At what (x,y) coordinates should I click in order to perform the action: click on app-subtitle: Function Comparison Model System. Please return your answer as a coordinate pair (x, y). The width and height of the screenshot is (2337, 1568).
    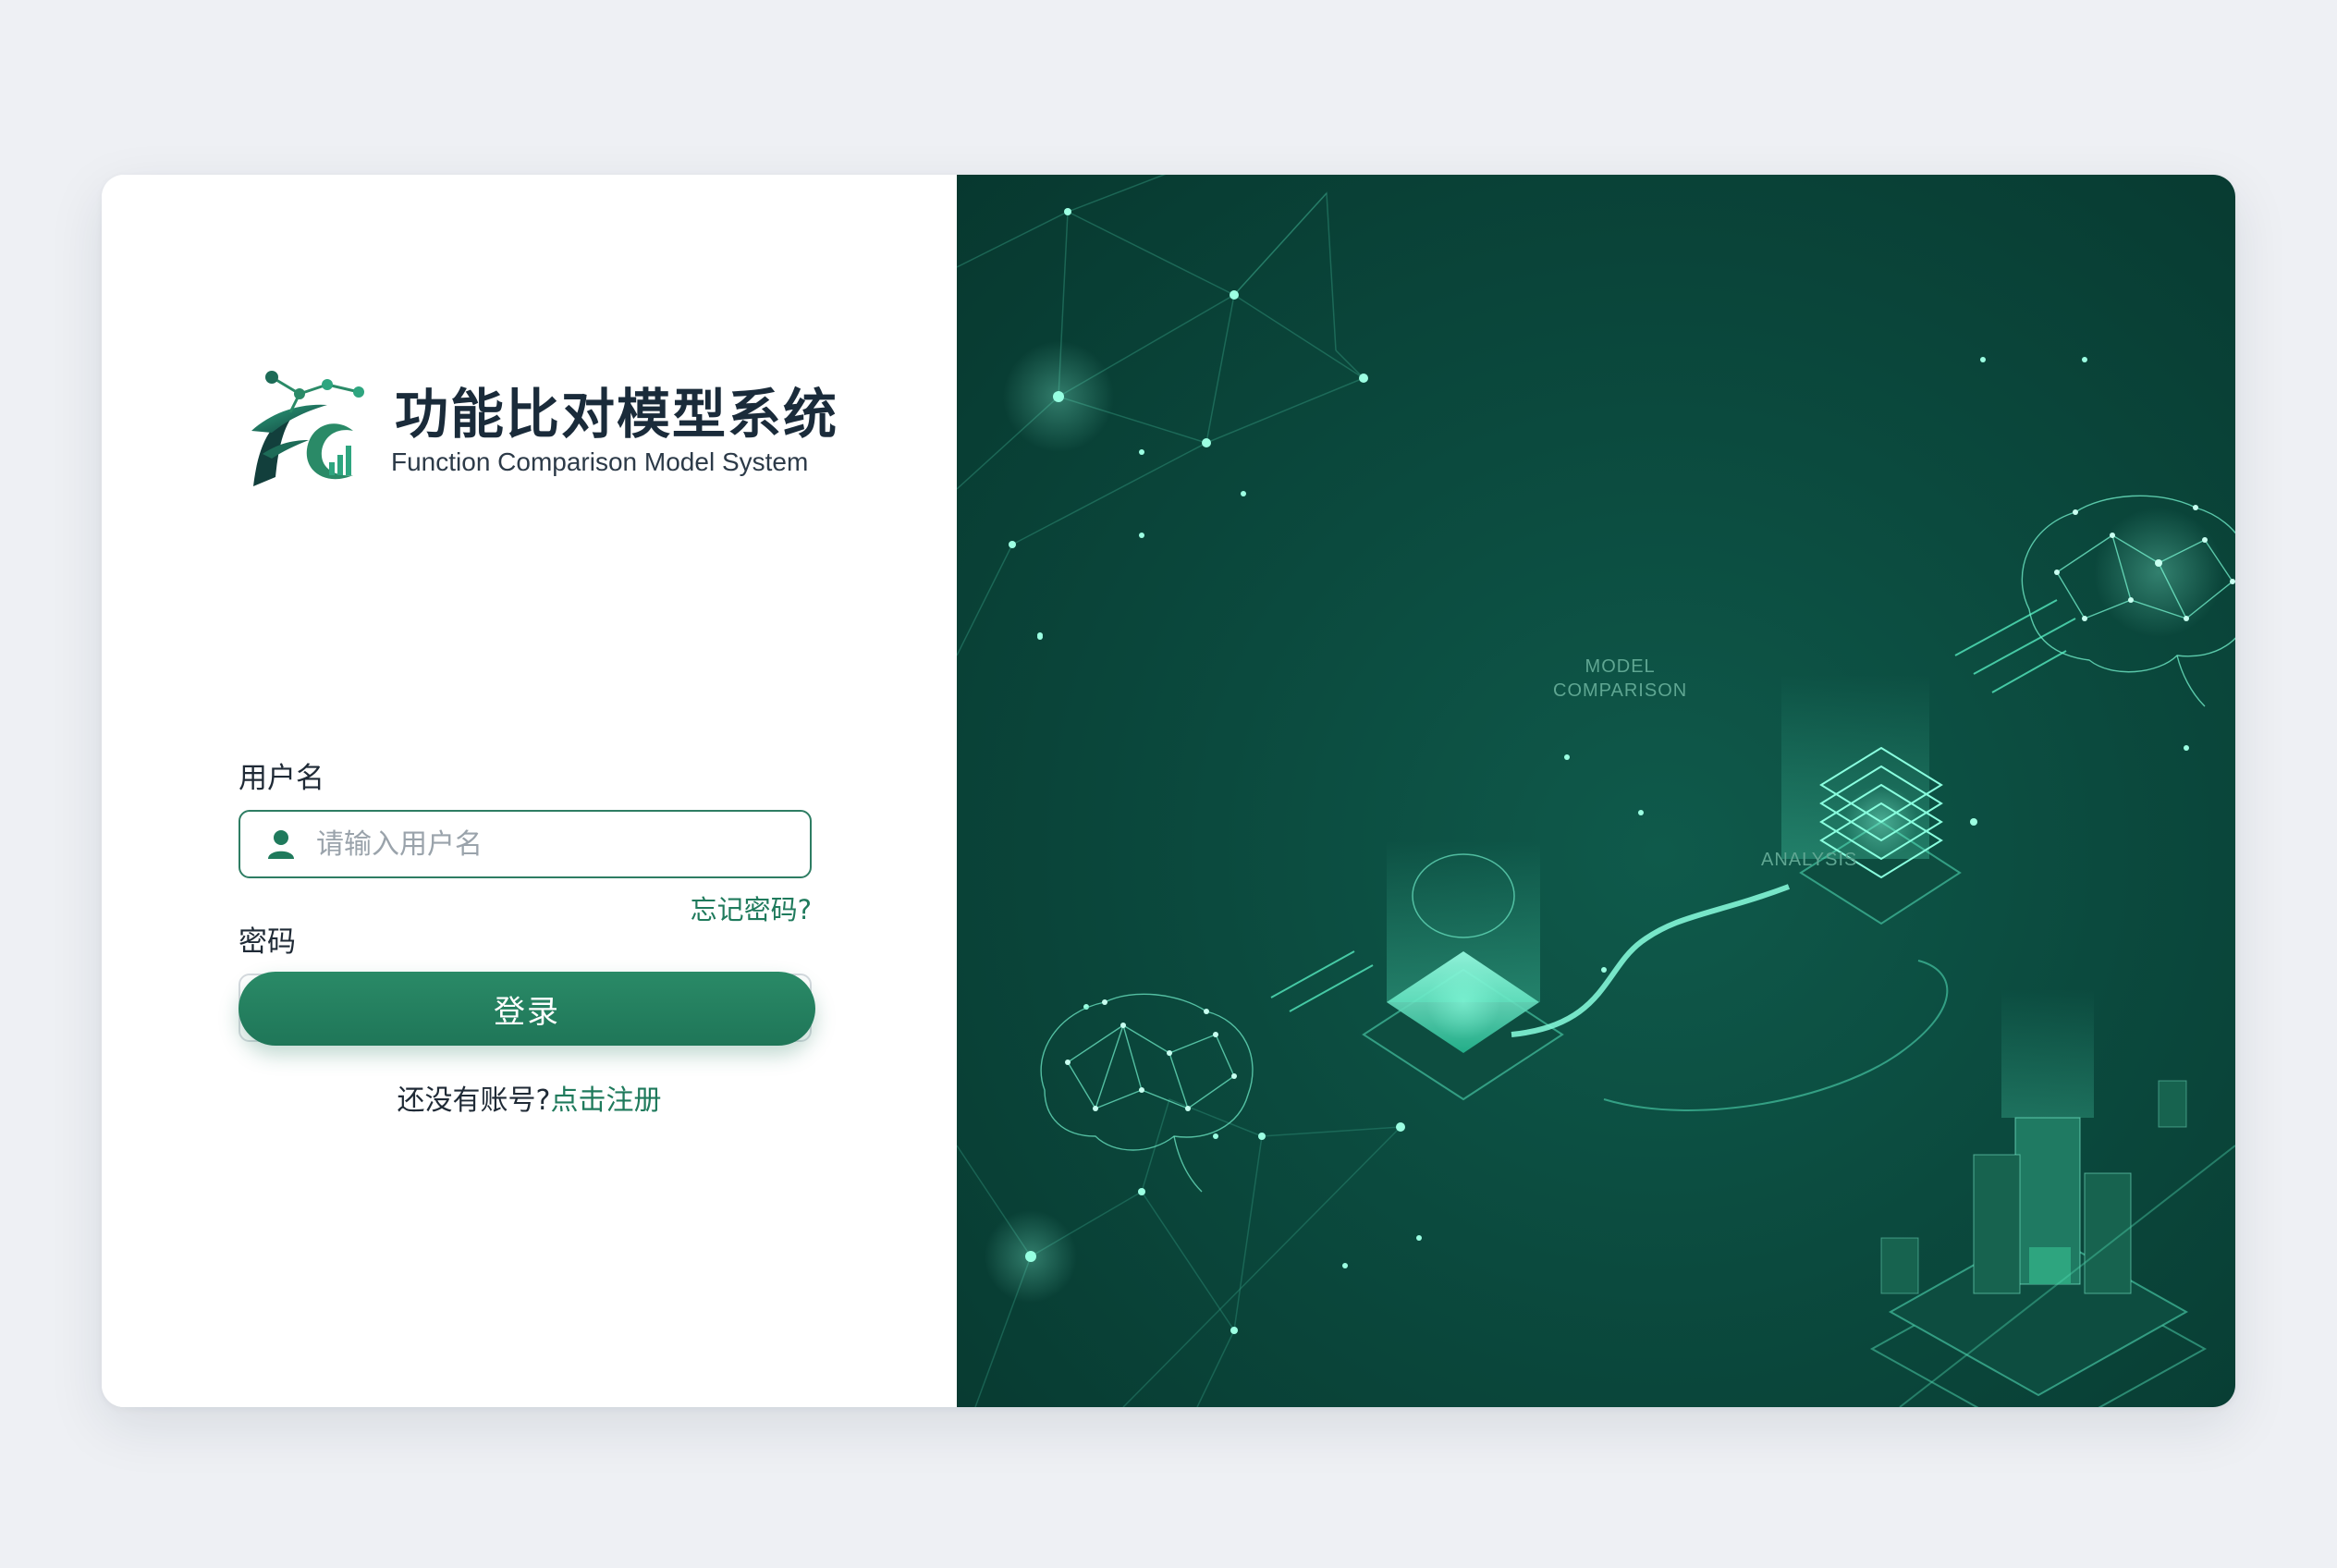
    Looking at the image, I should click on (600, 461).